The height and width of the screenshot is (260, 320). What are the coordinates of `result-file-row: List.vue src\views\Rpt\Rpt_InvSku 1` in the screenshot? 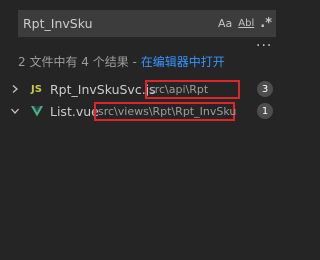 It's located at (144, 111).